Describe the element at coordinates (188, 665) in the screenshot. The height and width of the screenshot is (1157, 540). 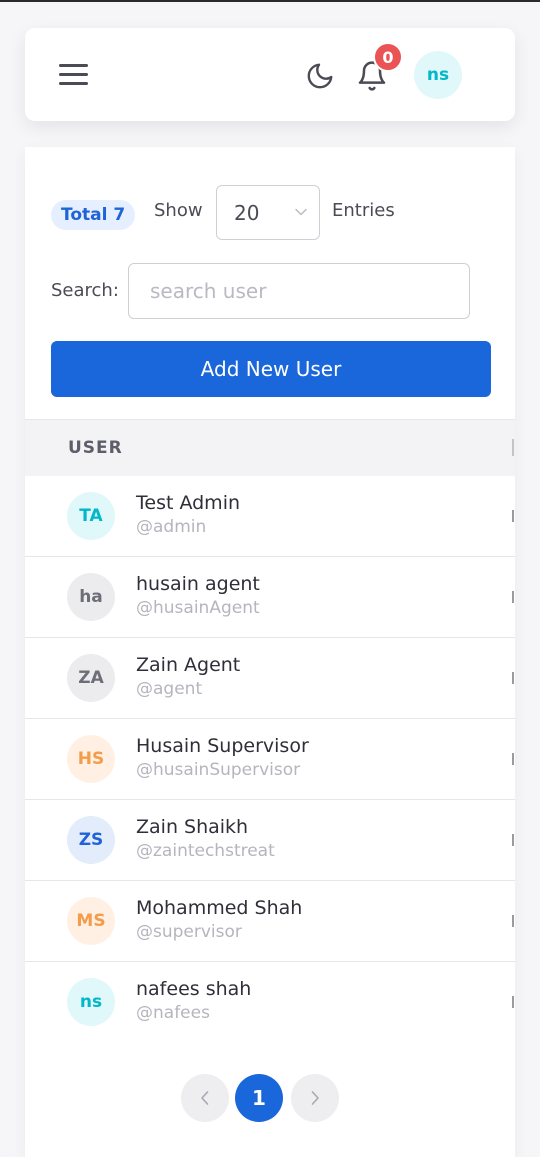
I see `user-name: Zain Agent` at that location.